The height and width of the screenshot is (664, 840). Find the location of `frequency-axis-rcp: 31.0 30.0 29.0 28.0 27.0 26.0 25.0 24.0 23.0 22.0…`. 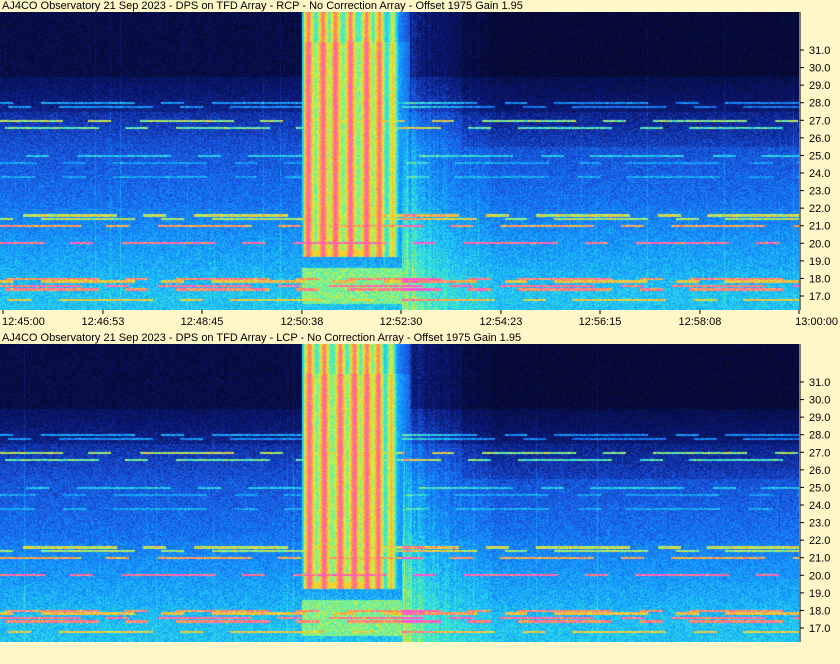

frequency-axis-rcp: 31.0 30.0 29.0 28.0 27.0 26.0 25.0 24.0 23.0 22.0… is located at coordinates (819, 161).